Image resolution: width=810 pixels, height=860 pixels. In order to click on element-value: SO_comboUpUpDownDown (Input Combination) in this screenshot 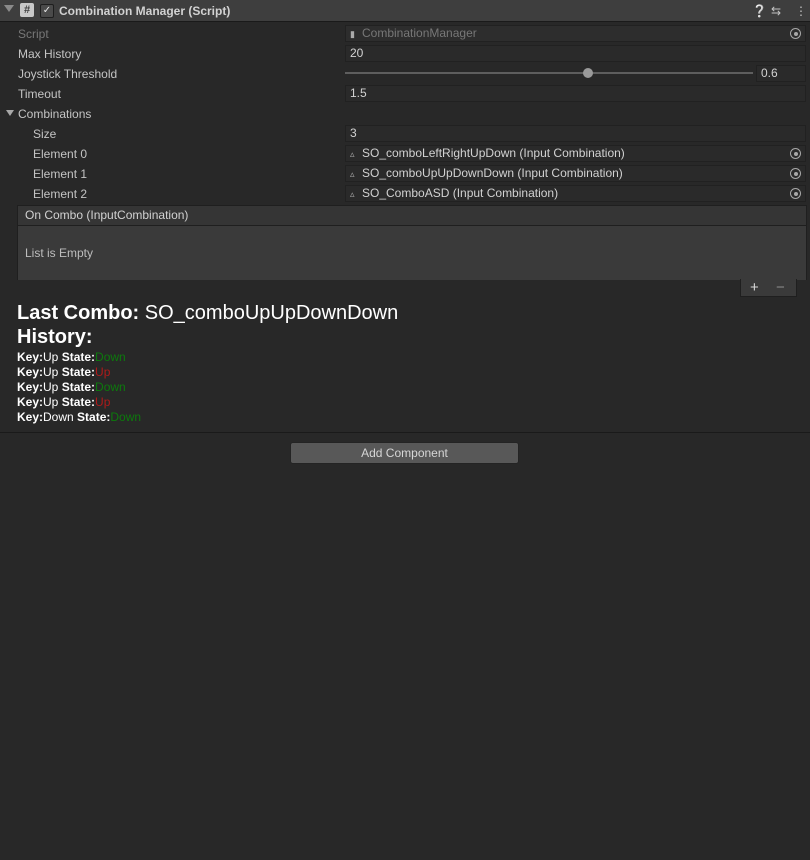, I will do `click(492, 173)`.